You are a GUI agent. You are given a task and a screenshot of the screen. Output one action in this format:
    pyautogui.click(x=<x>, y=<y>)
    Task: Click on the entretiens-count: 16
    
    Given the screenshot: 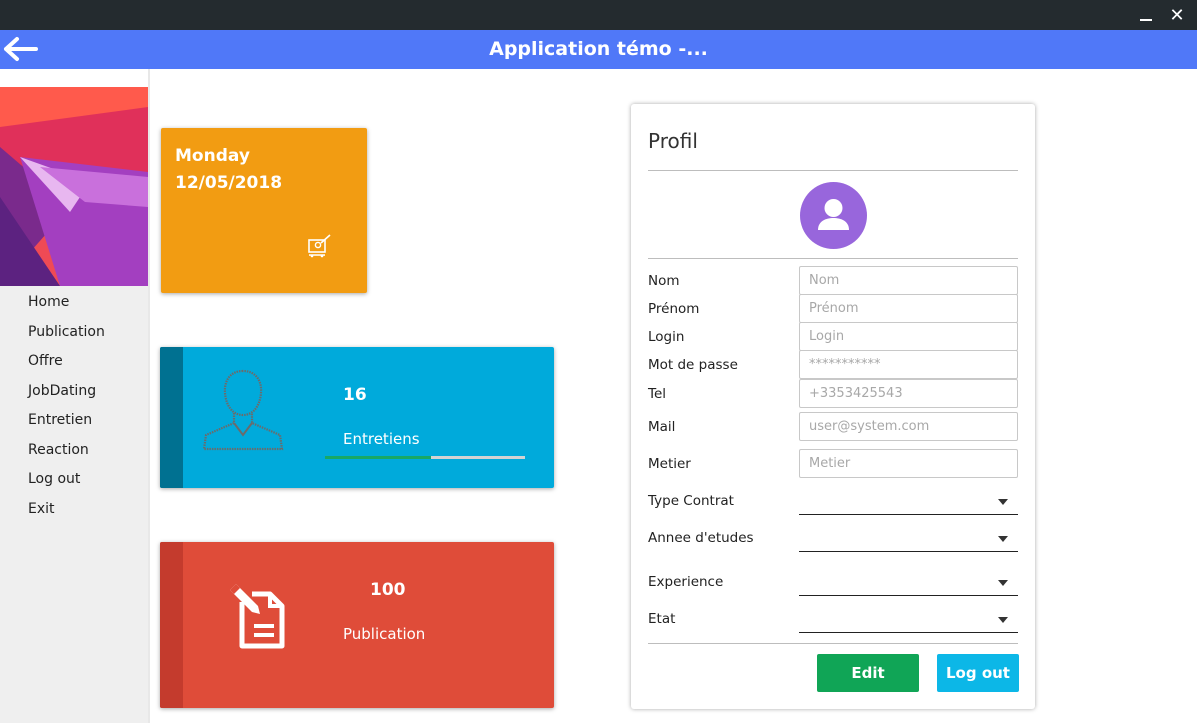 What is the action you would take?
    pyautogui.click(x=355, y=395)
    